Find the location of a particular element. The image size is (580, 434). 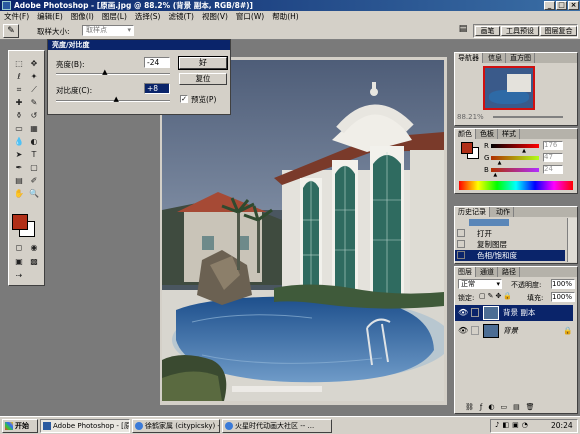

full-screen-icon: ▩ is located at coordinates (34, 262).